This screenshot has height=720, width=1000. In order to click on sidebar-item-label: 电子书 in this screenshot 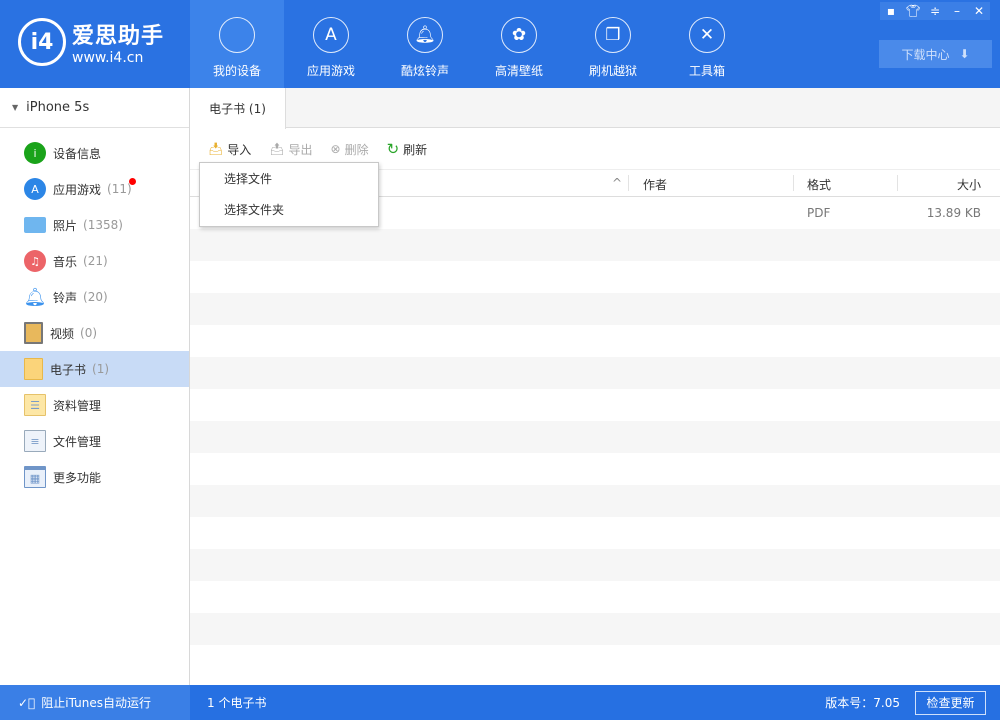, I will do `click(68, 369)`.